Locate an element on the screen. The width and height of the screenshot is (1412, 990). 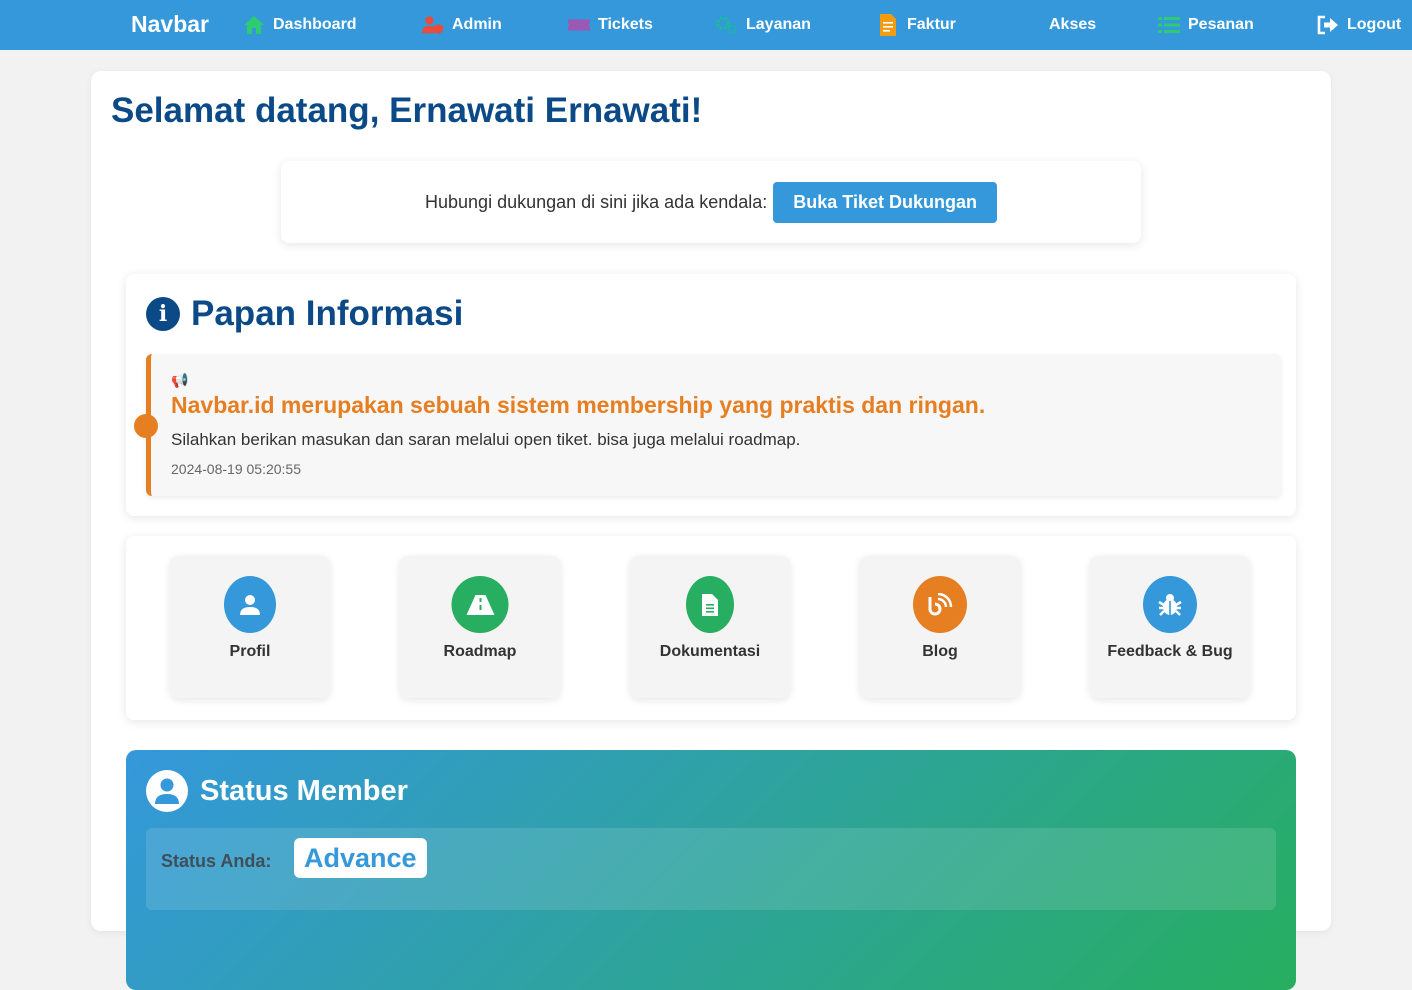
road-icon is located at coordinates (480, 604).